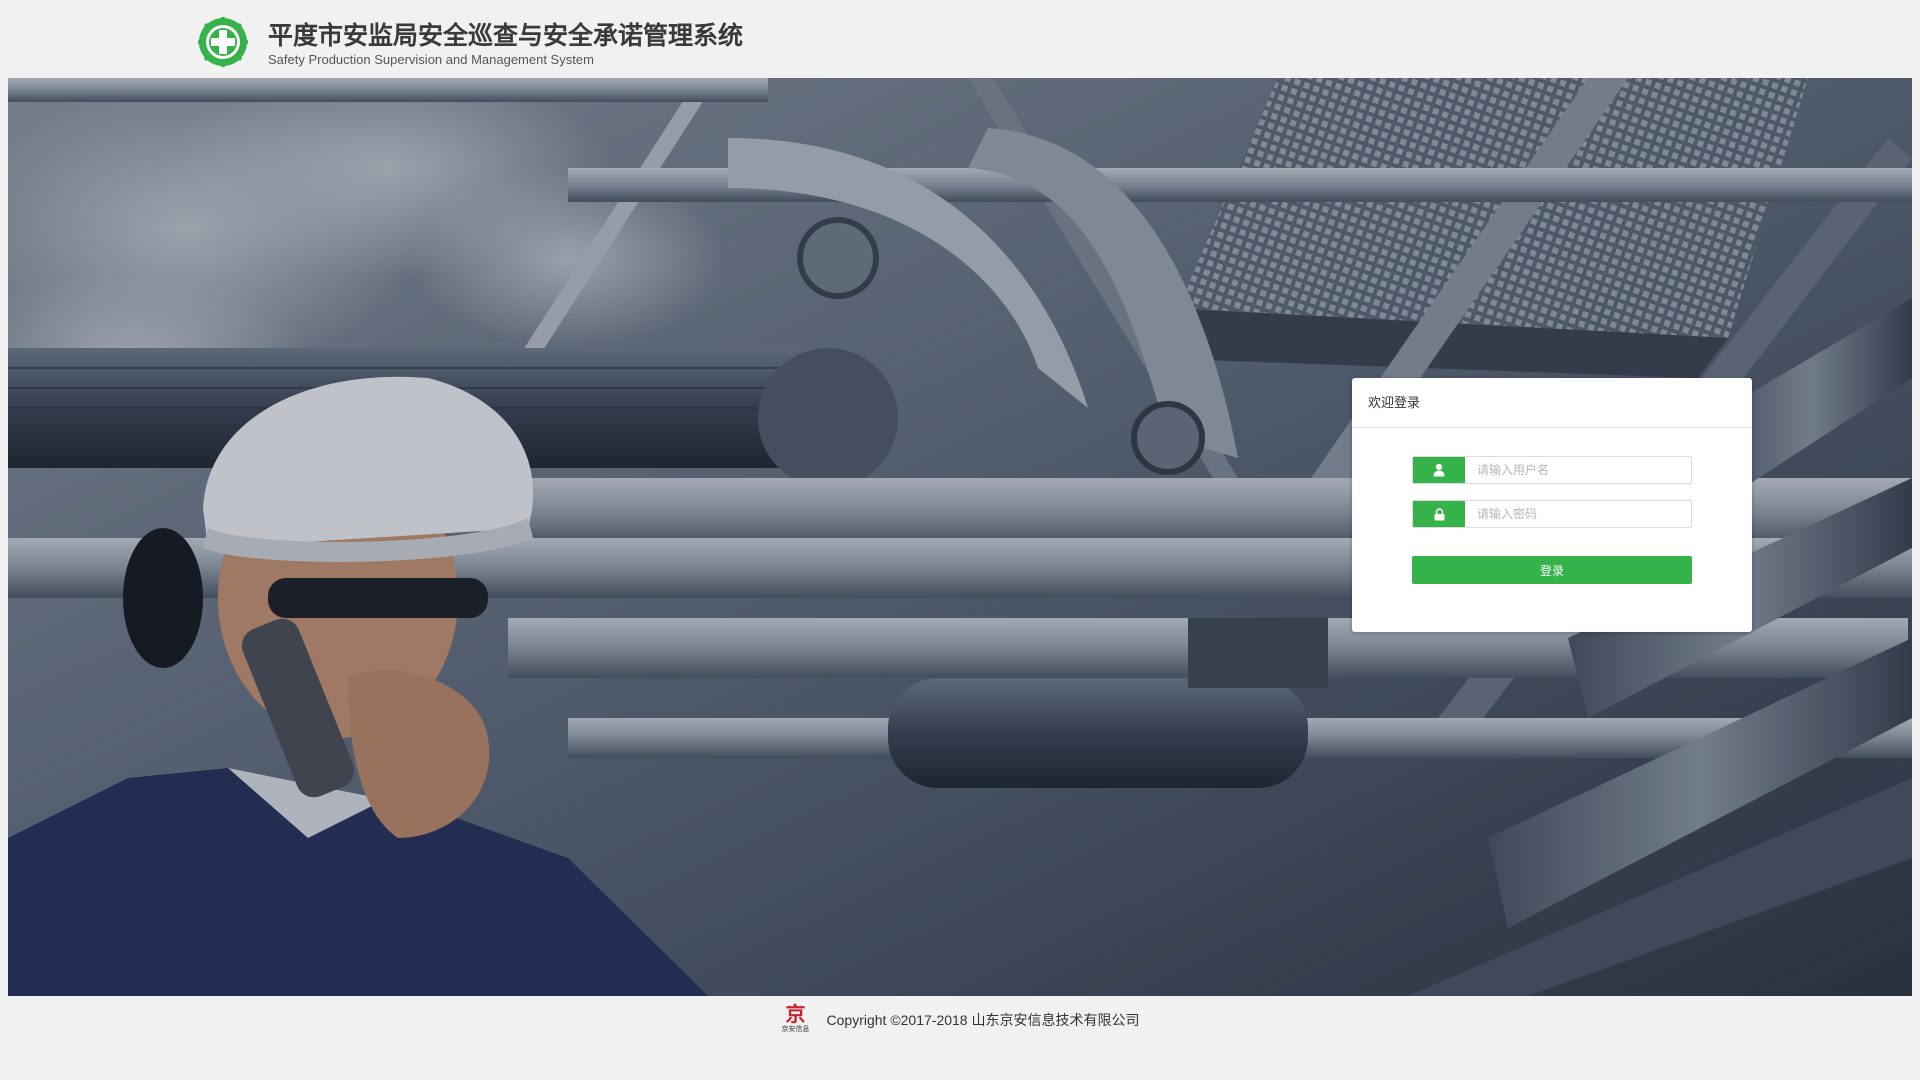 Image resolution: width=1920 pixels, height=1080 pixels. I want to click on login-header: 欢迎登录, so click(1552, 403).